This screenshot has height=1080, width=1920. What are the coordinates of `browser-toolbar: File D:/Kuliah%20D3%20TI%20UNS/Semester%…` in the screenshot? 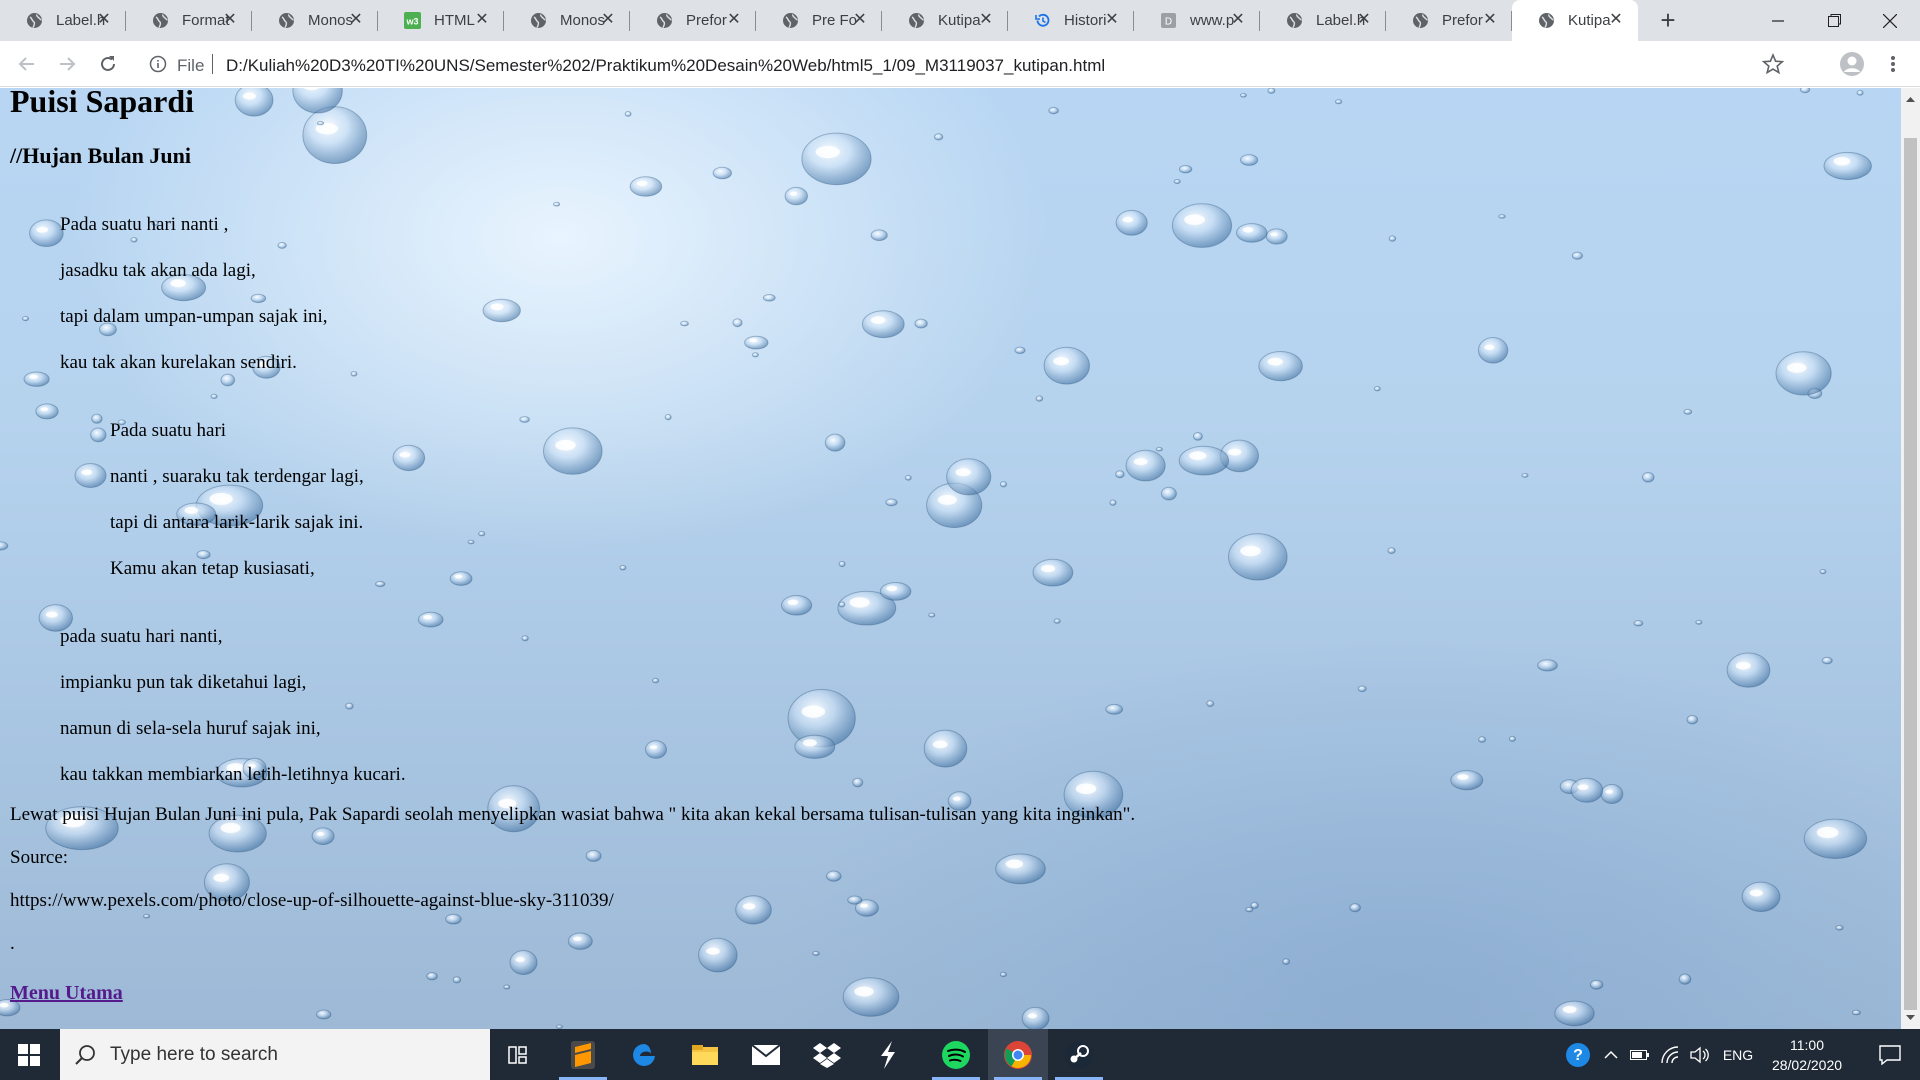 It's located at (960, 64).